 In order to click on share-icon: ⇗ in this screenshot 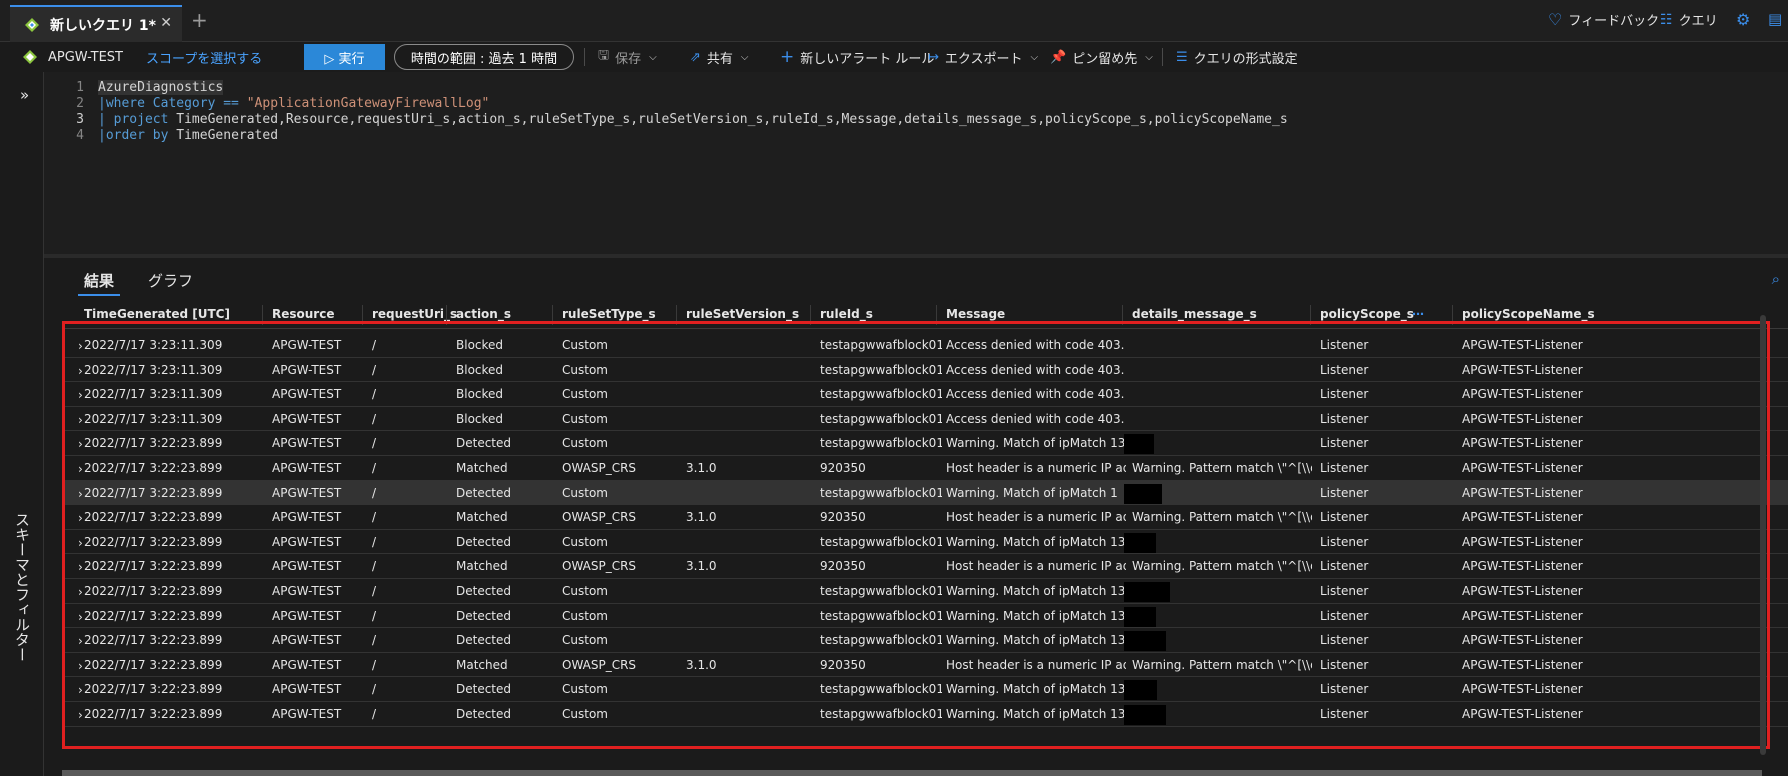, I will do `click(695, 57)`.